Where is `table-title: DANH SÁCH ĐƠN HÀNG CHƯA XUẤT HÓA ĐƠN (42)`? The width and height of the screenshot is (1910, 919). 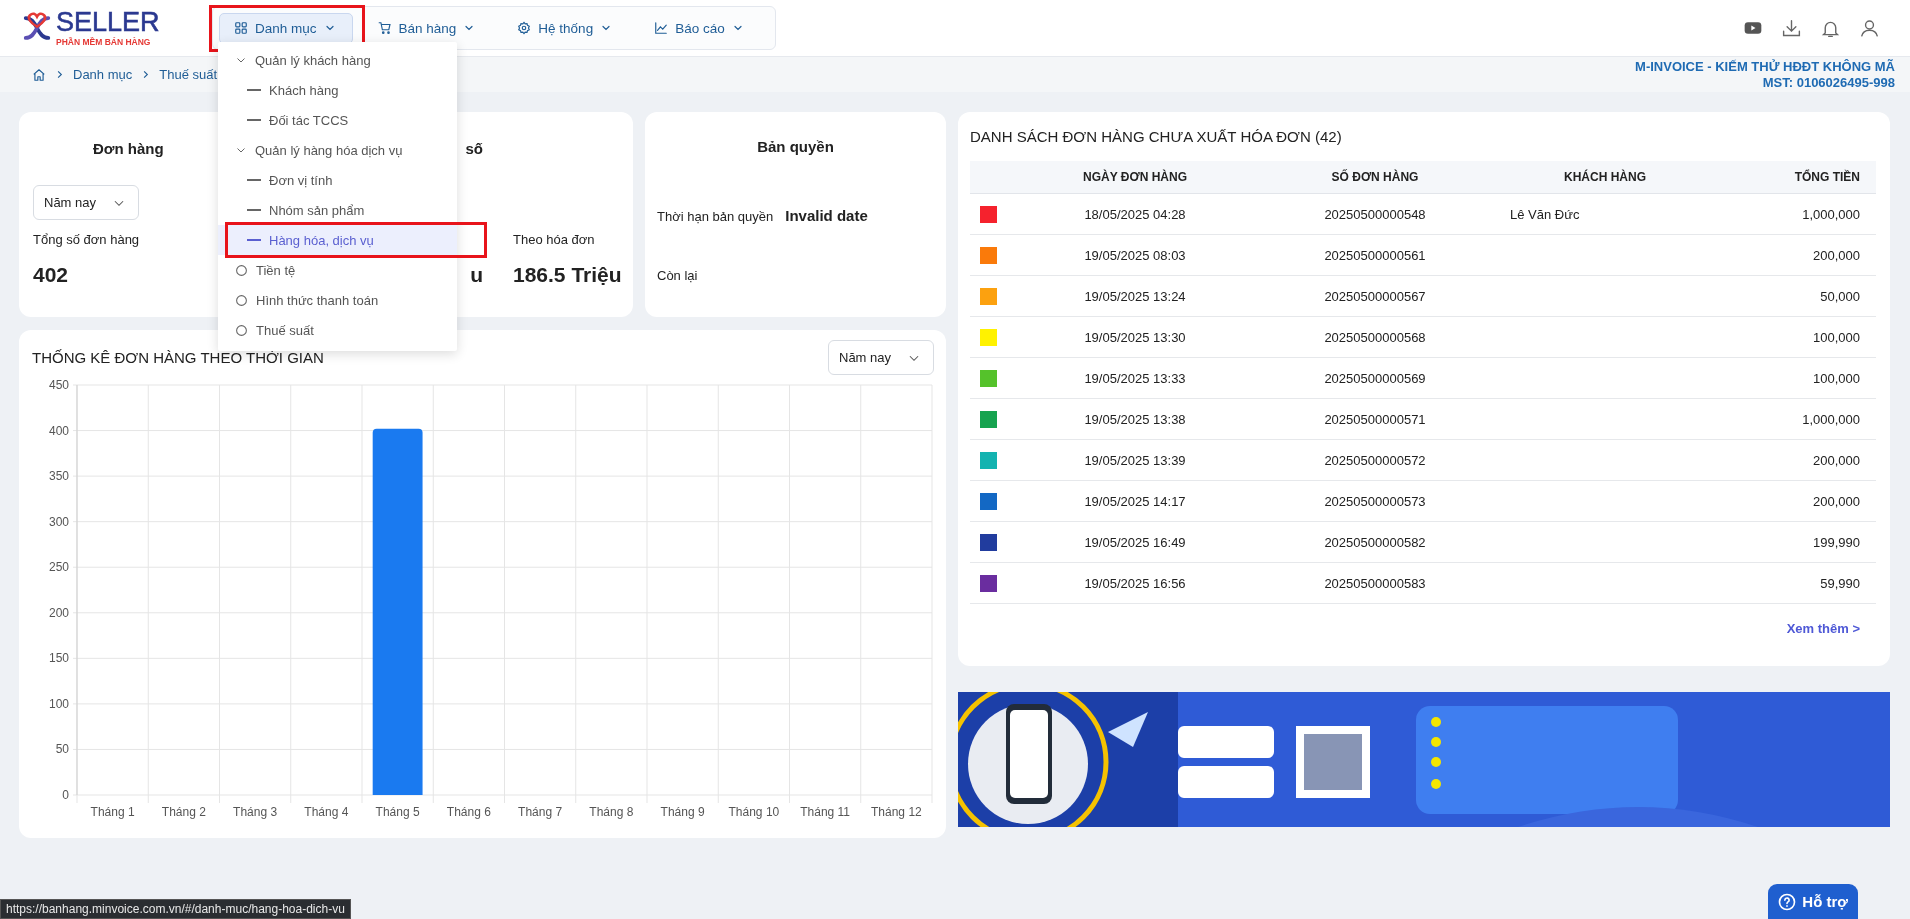
table-title: DANH SÁCH ĐƠN HÀNG CHƯA XUẤT HÓA ĐƠN (42) is located at coordinates (1156, 136).